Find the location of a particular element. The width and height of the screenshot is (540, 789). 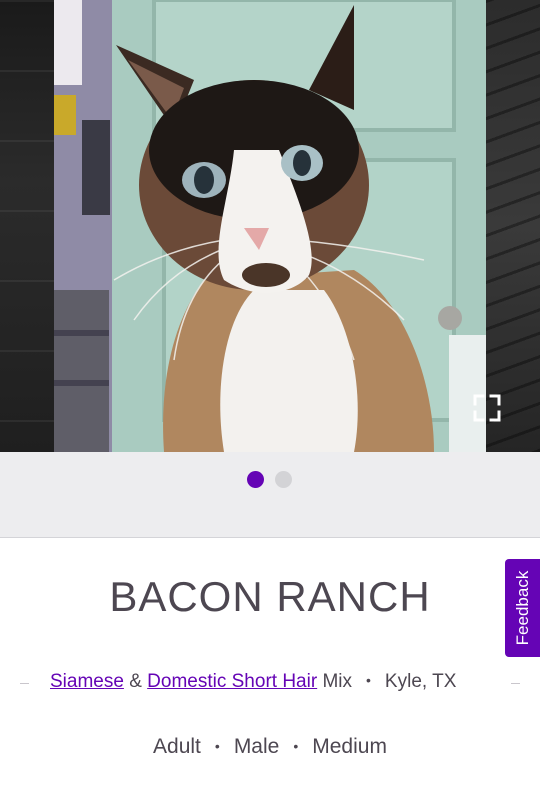

pet-name: BACON RANCH is located at coordinates (270, 596).